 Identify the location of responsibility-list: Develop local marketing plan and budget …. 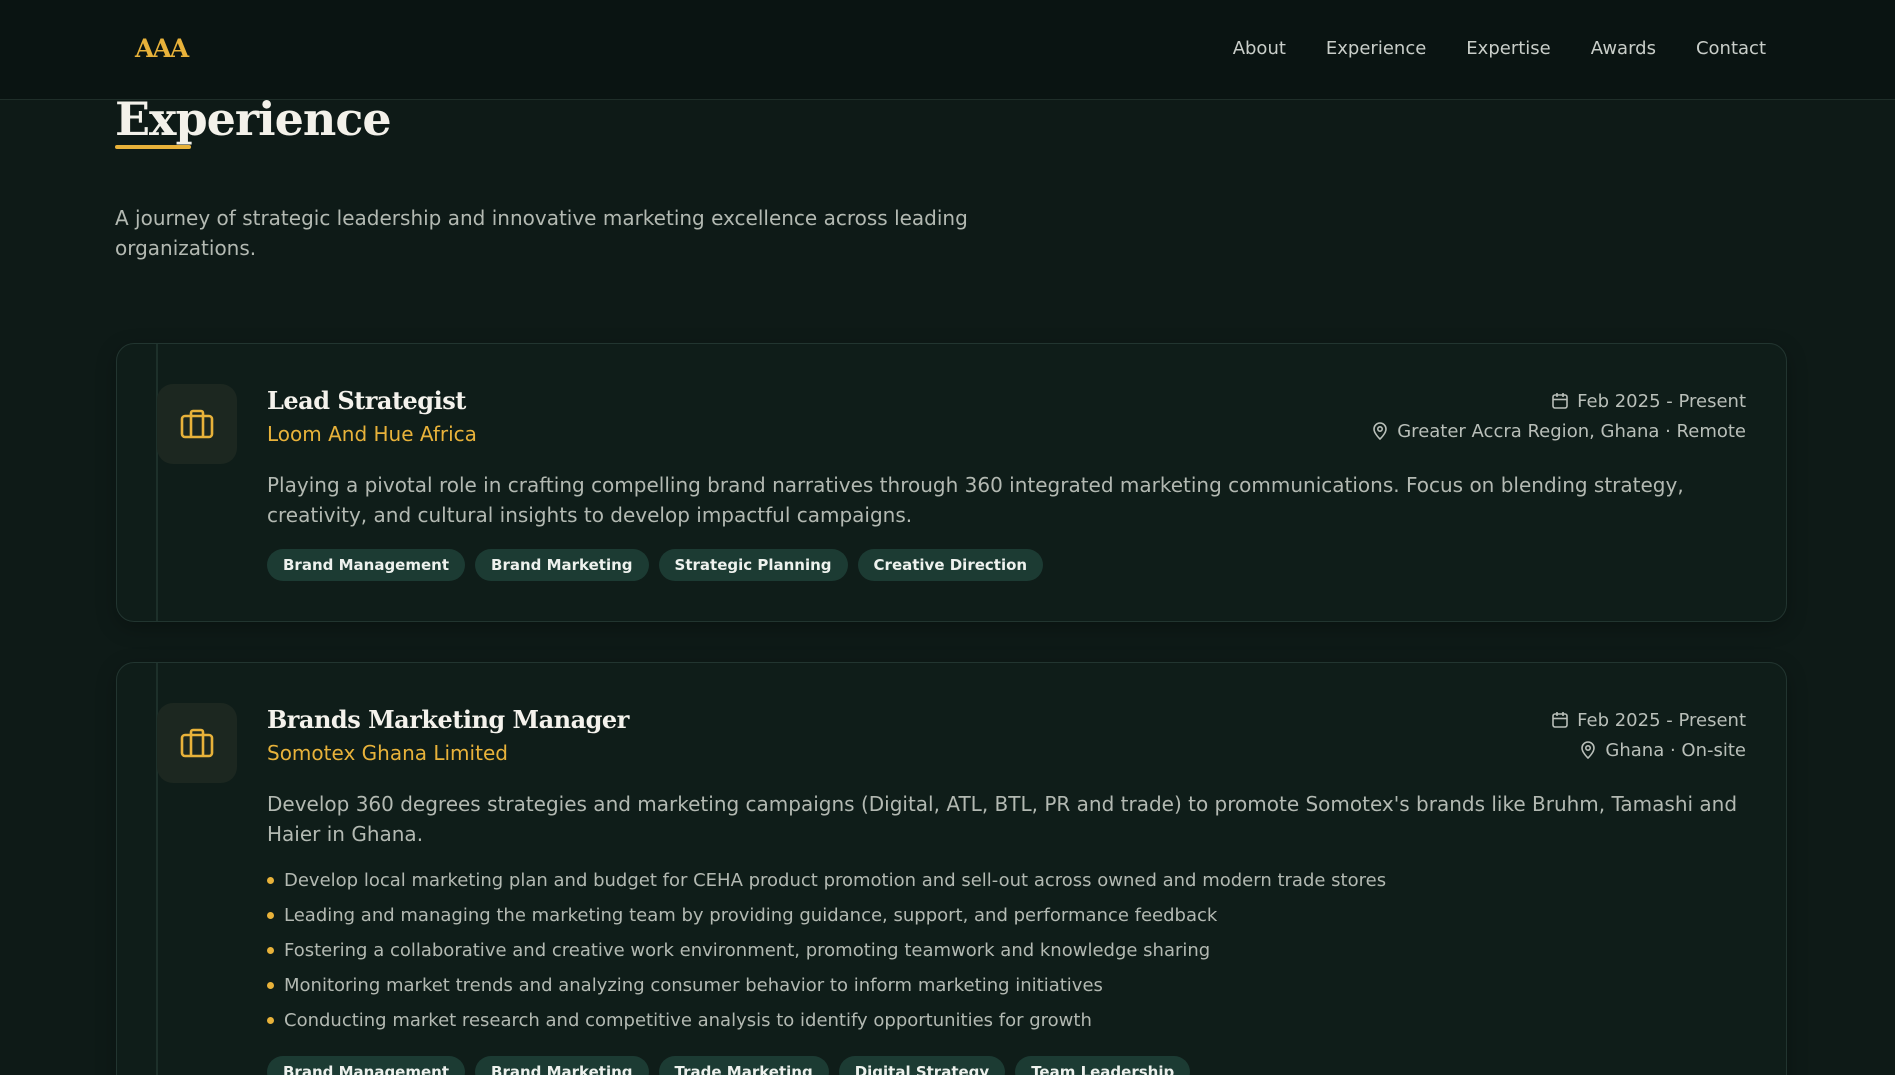
(1007, 950).